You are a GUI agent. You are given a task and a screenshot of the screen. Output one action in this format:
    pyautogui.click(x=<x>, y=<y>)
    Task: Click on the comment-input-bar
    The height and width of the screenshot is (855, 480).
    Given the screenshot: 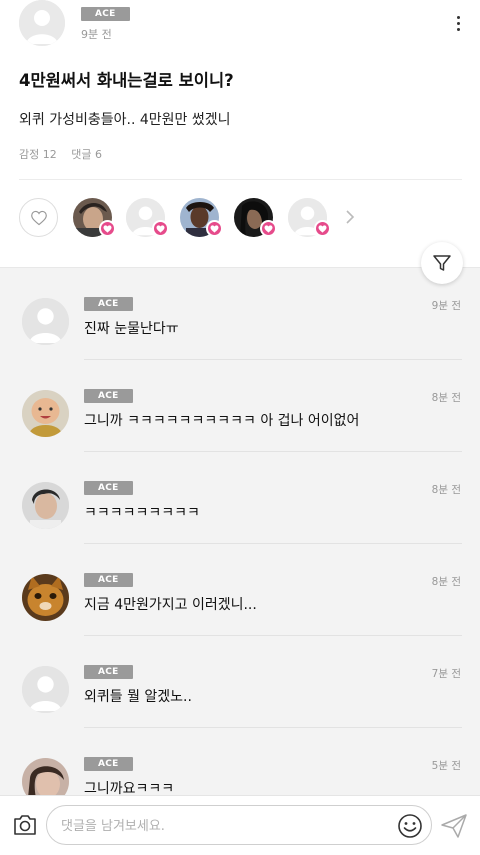 What is the action you would take?
    pyautogui.click(x=240, y=825)
    